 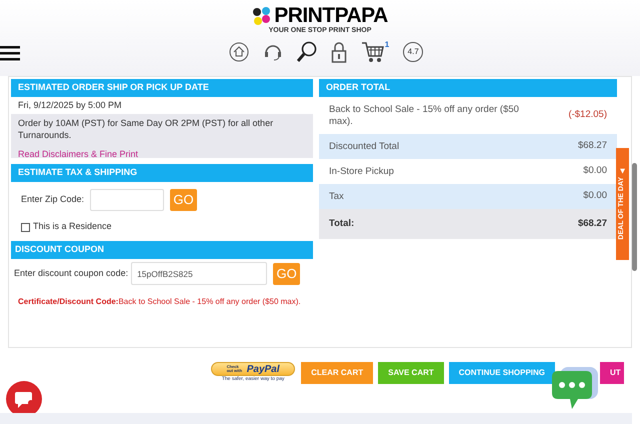 What do you see at coordinates (424, 116) in the screenshot?
I see `order-line-label: Back to School Sale - 15% off any order ($50 max).` at bounding box center [424, 116].